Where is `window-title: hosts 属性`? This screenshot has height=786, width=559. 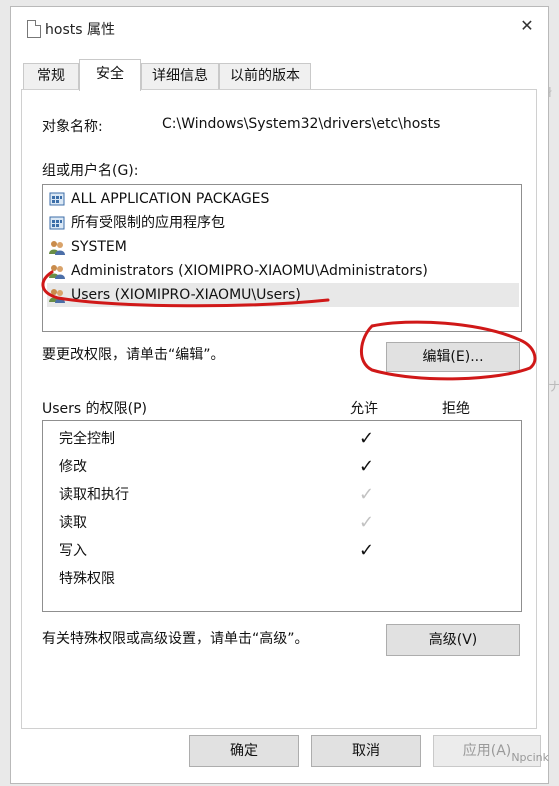
window-title: hosts 属性 is located at coordinates (80, 30).